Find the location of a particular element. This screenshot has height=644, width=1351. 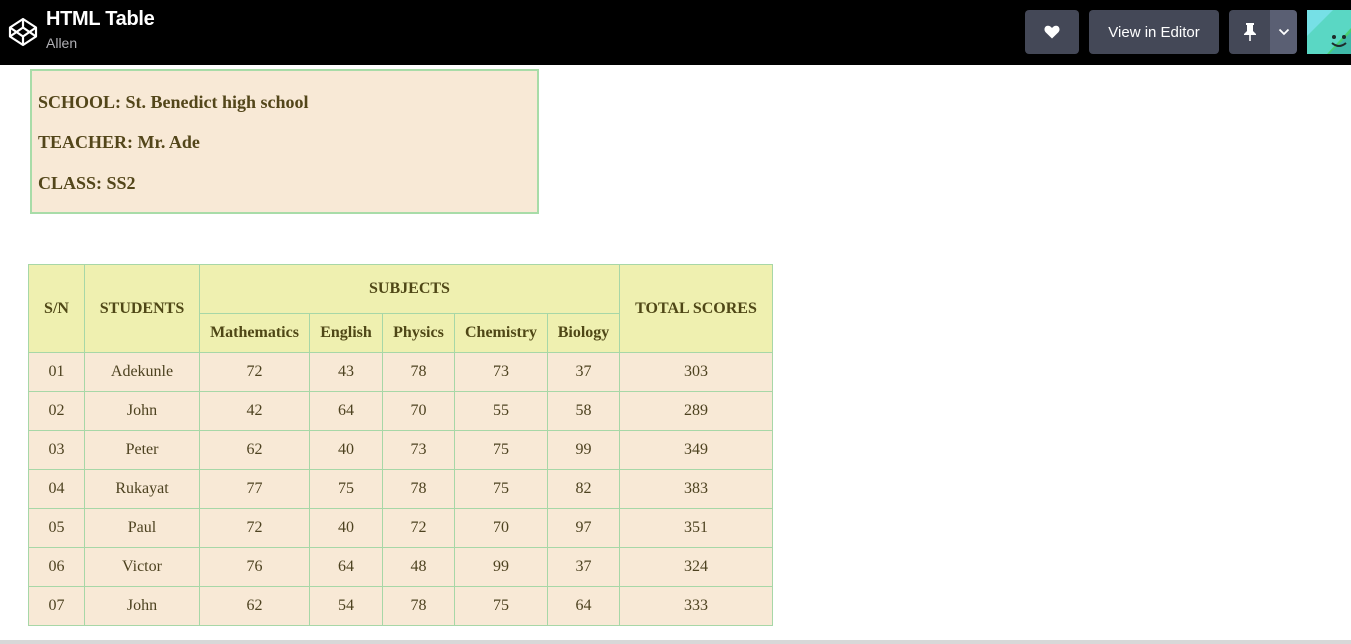

cell-biology: 64 is located at coordinates (583, 606).